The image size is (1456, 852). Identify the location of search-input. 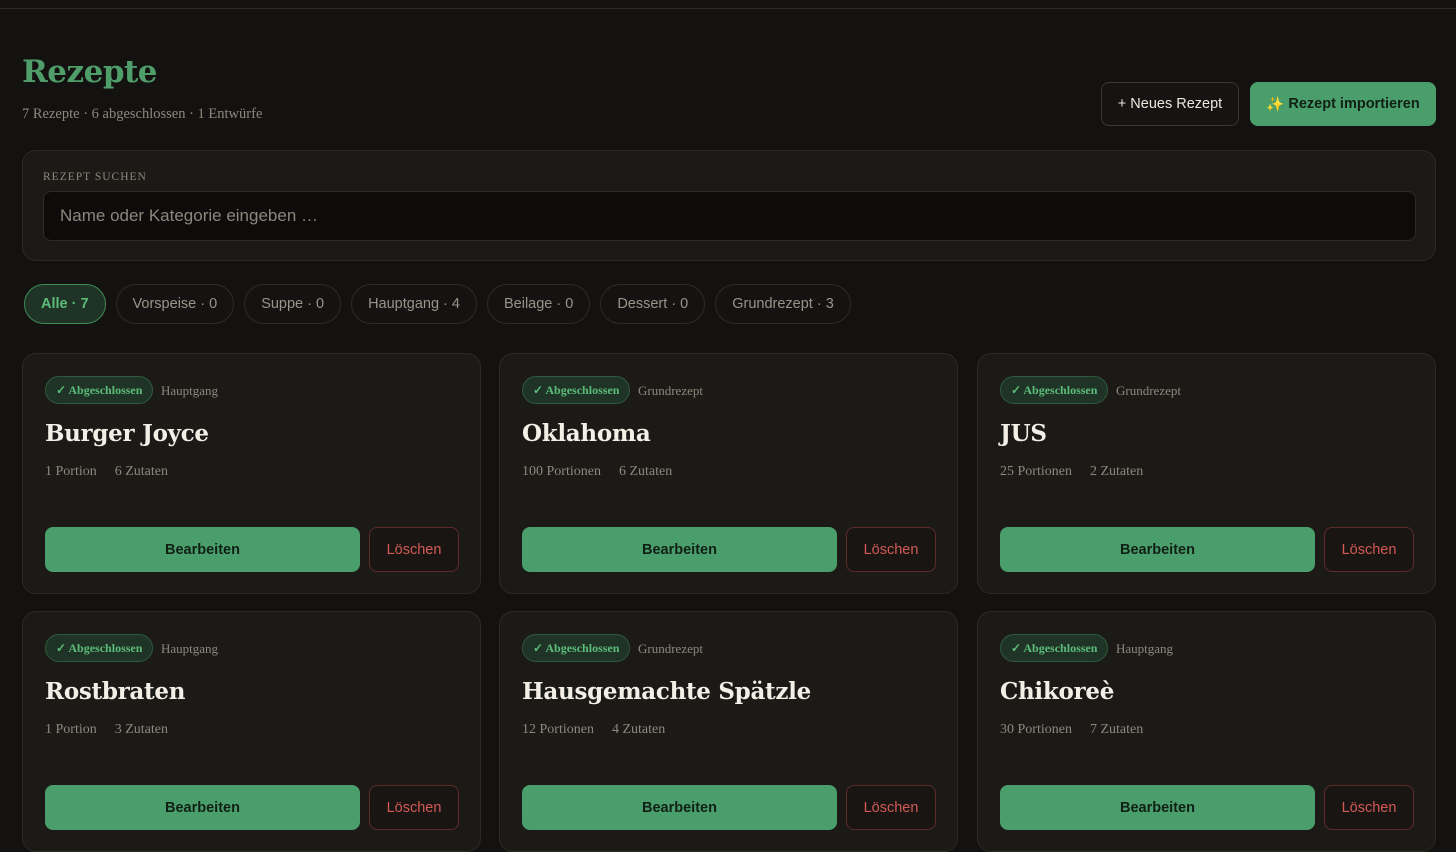
(729, 216).